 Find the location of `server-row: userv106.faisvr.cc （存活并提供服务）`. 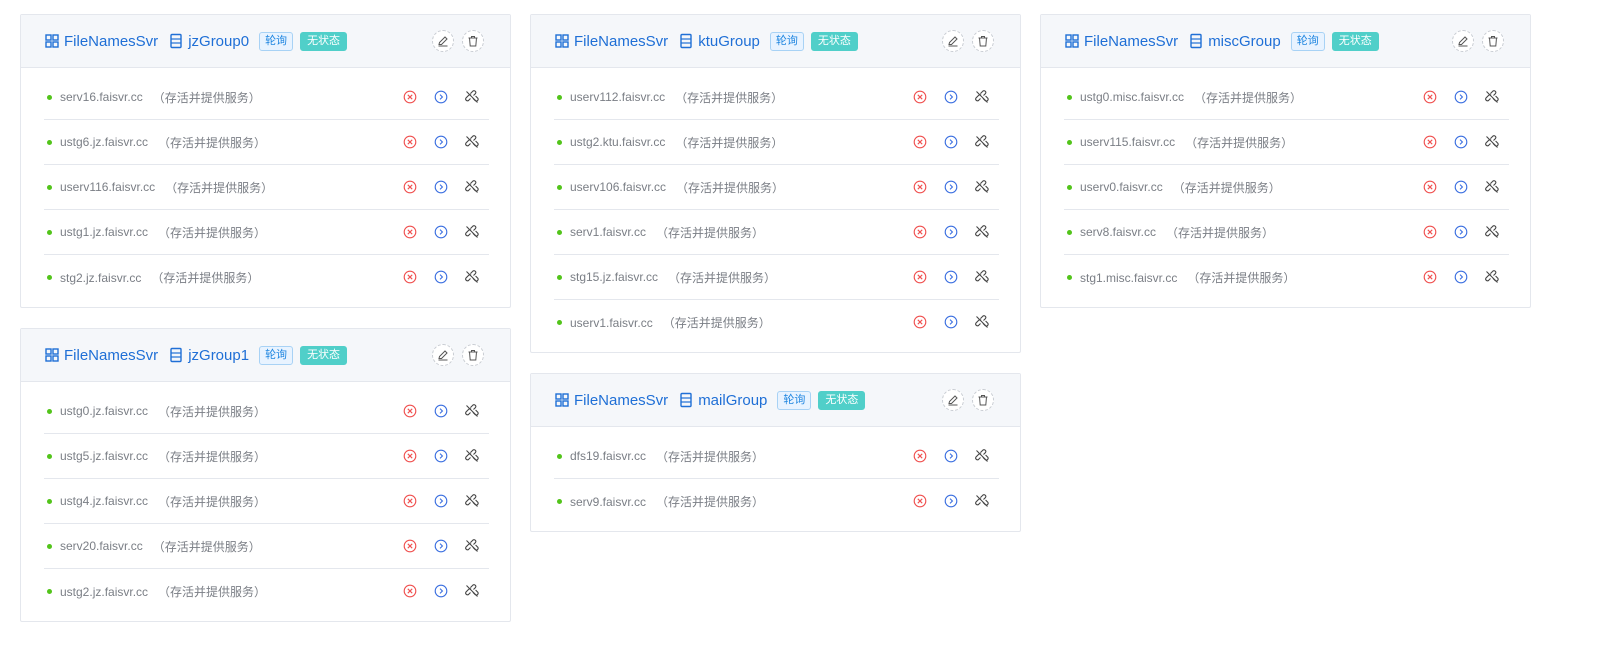

server-row: userv106.faisvr.cc （存活并提供服务） is located at coordinates (776, 187).